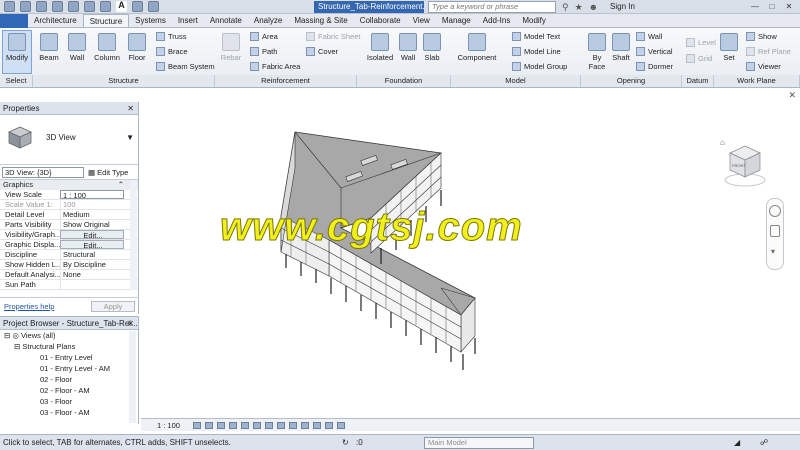  Describe the element at coordinates (649, 36) in the screenshot. I see `wall-opening-button: Wall` at that location.